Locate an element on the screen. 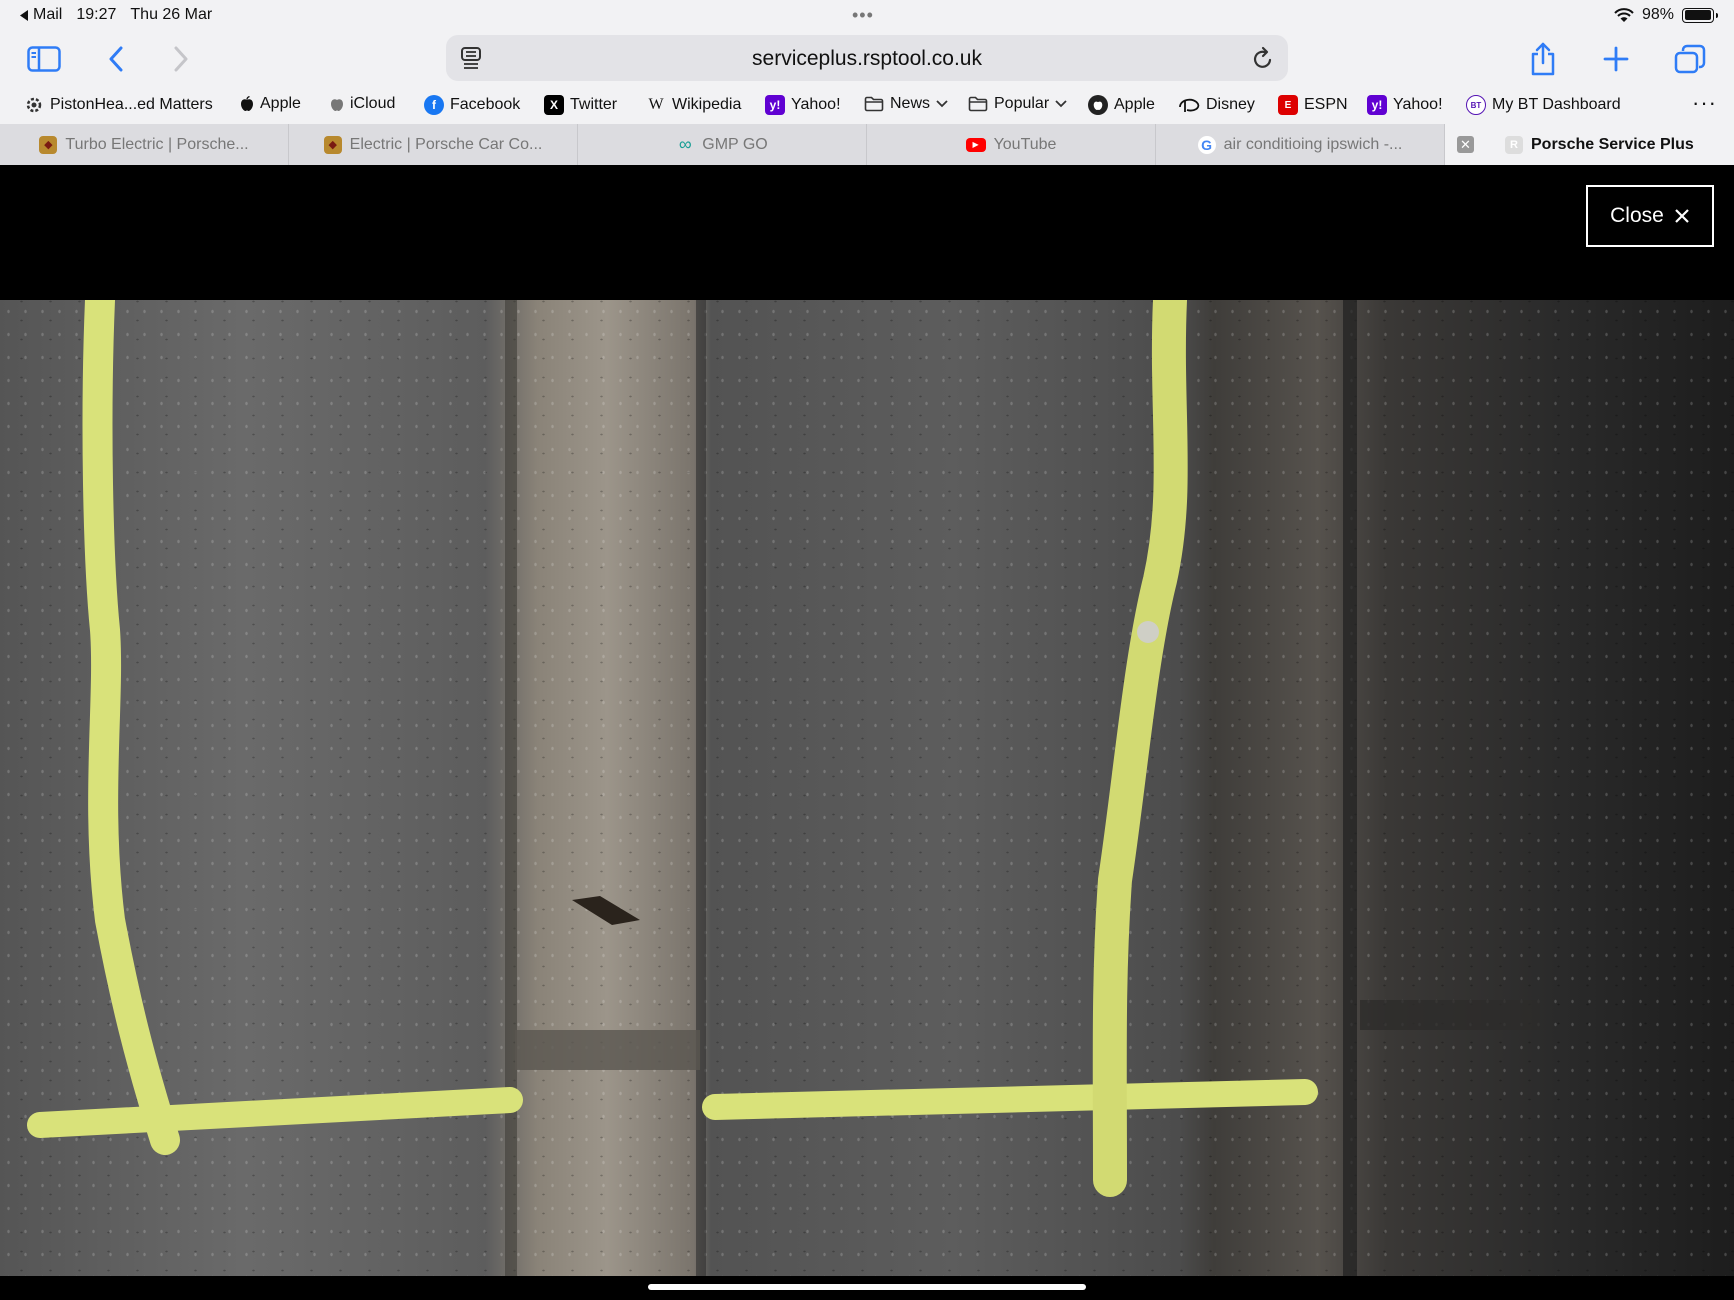 The width and height of the screenshot is (1734, 1300). close-icon is located at coordinates (1682, 216).